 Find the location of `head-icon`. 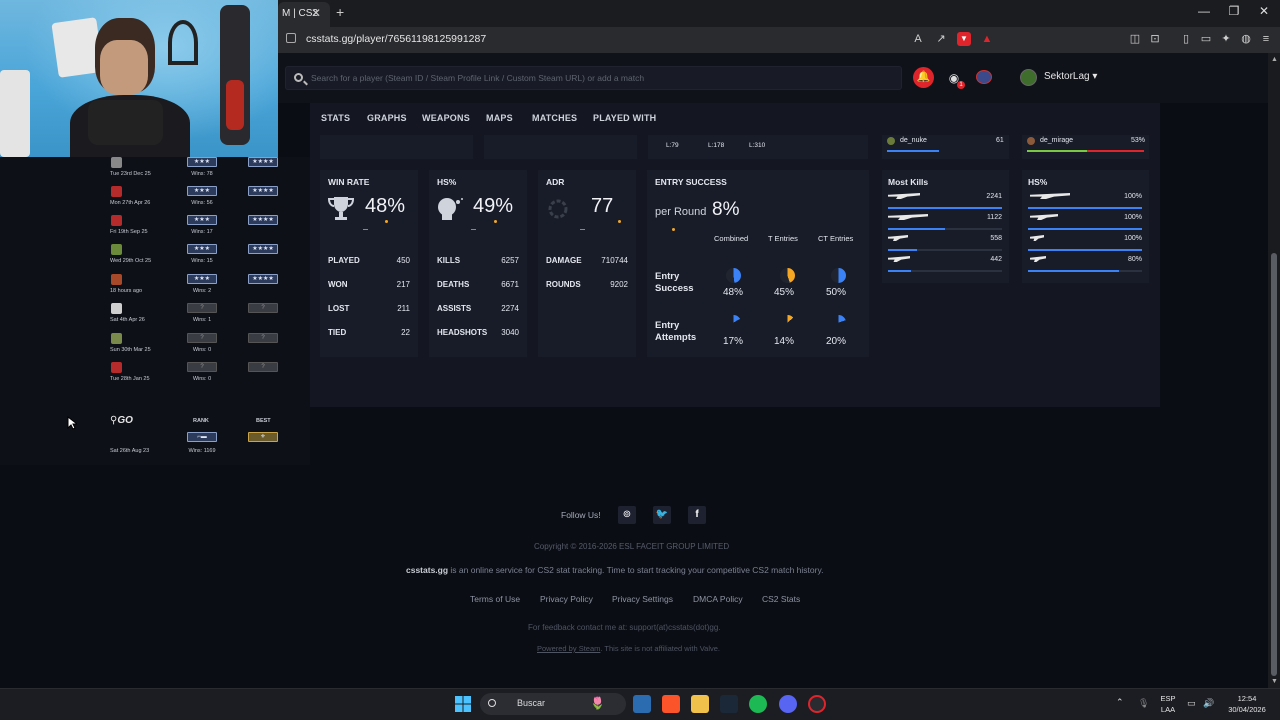

head-icon is located at coordinates (450, 209).